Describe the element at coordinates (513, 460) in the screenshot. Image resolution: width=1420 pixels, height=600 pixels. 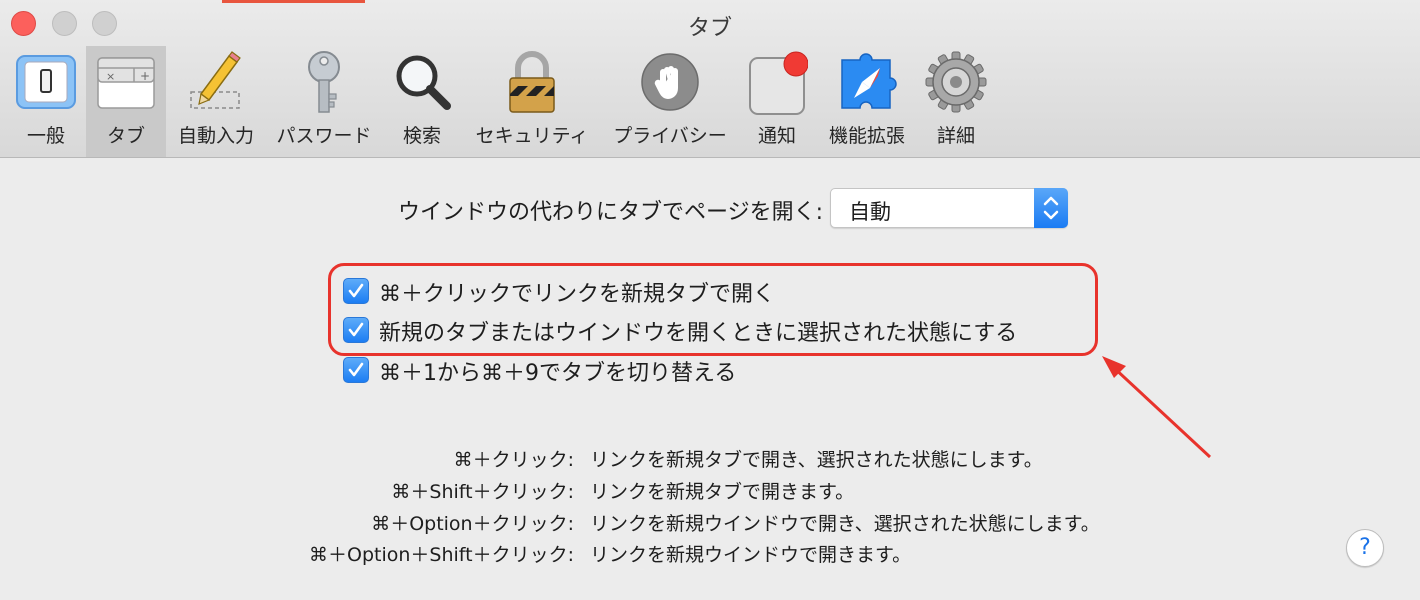
I see `shortcut-key: ⌘＋クリック:` at that location.